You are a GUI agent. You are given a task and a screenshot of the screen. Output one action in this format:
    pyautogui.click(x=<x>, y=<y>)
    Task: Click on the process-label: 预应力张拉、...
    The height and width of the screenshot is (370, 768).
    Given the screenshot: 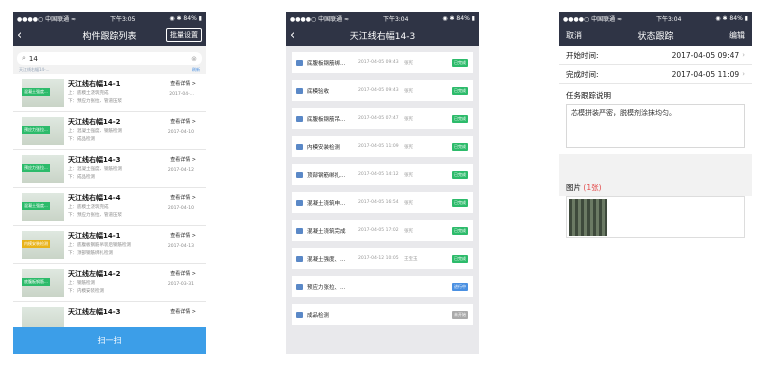 What is the action you would take?
    pyautogui.click(x=326, y=287)
    